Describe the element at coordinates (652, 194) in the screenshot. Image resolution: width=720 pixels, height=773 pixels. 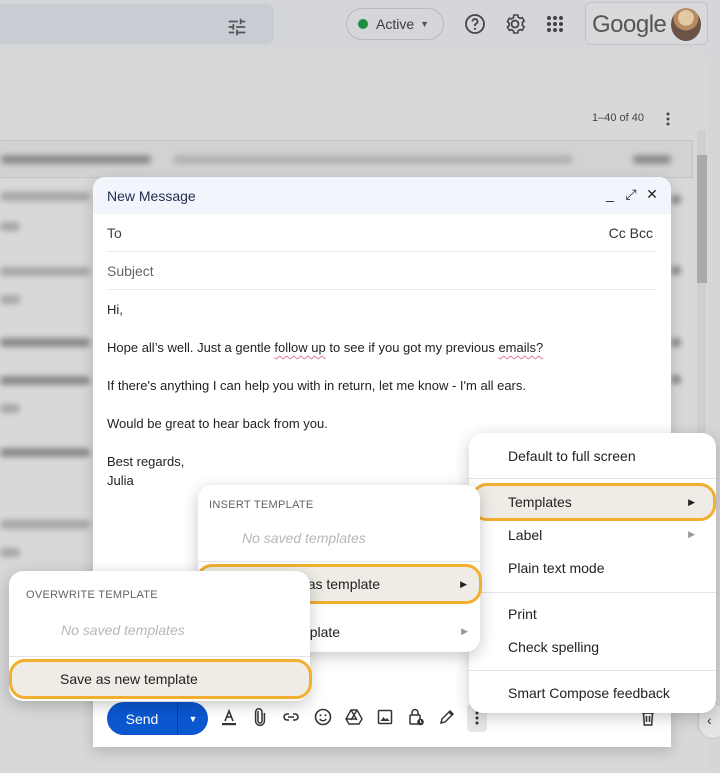
I see `close-icon: ✕` at that location.